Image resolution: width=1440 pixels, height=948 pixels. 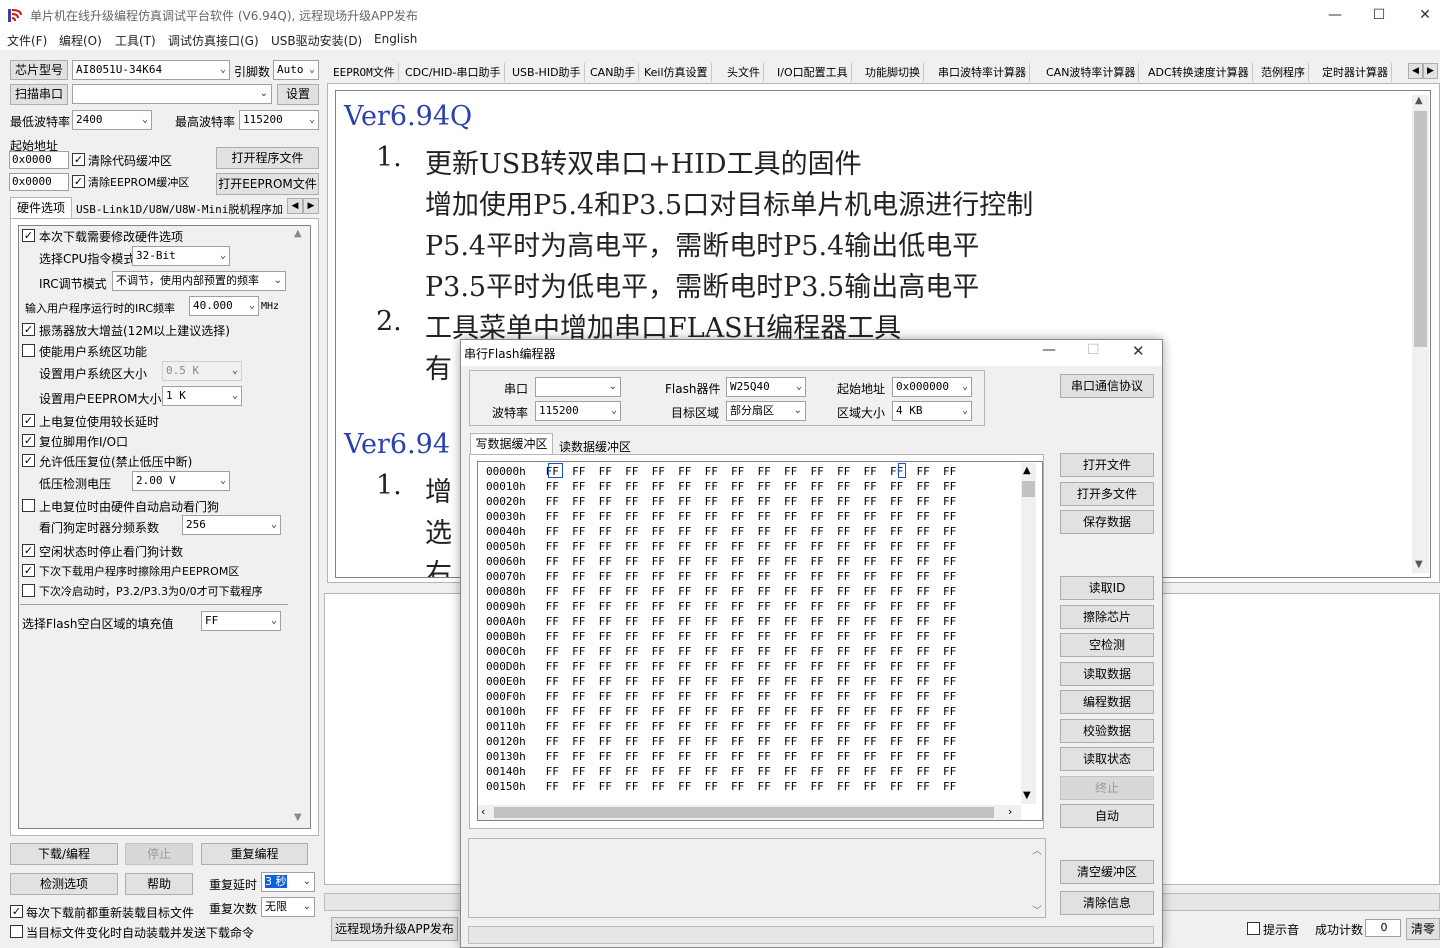 I want to click on hex-vscroll-thumb, so click(x=1028, y=489).